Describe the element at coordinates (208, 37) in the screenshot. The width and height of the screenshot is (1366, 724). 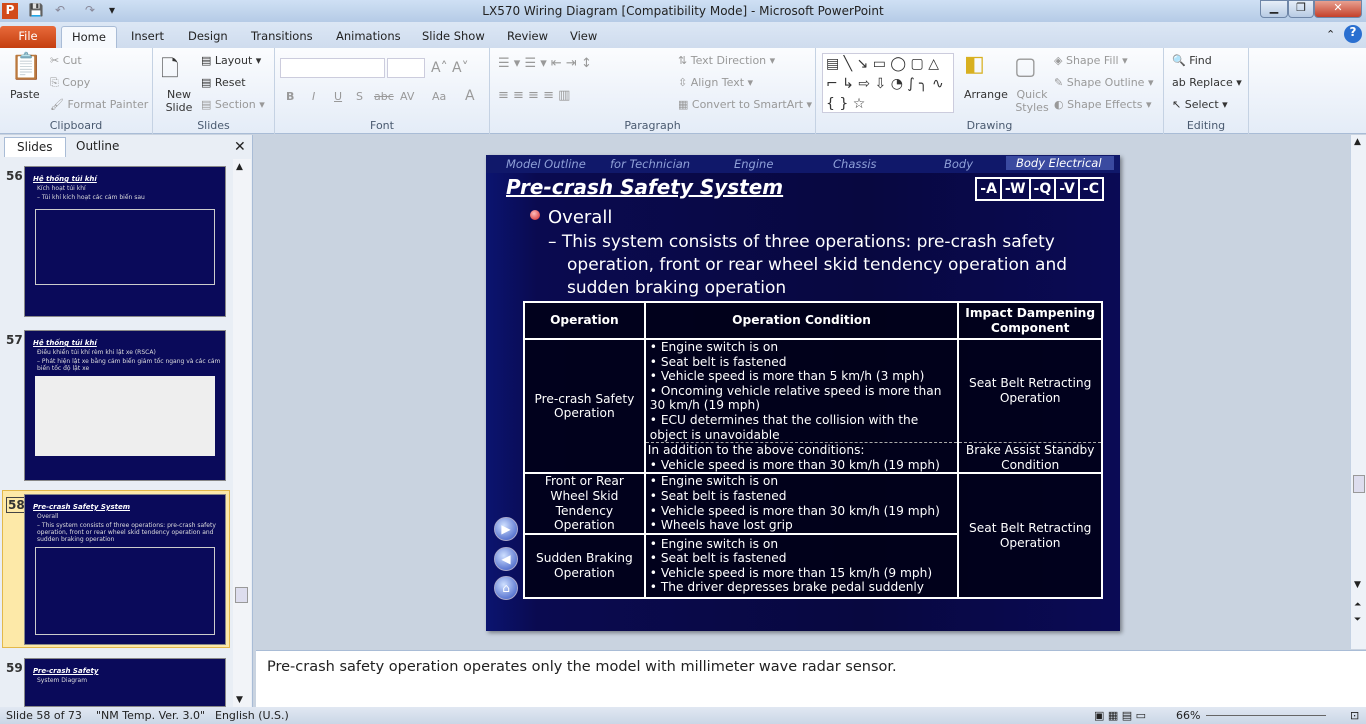
I see `tab-design: Design` at that location.